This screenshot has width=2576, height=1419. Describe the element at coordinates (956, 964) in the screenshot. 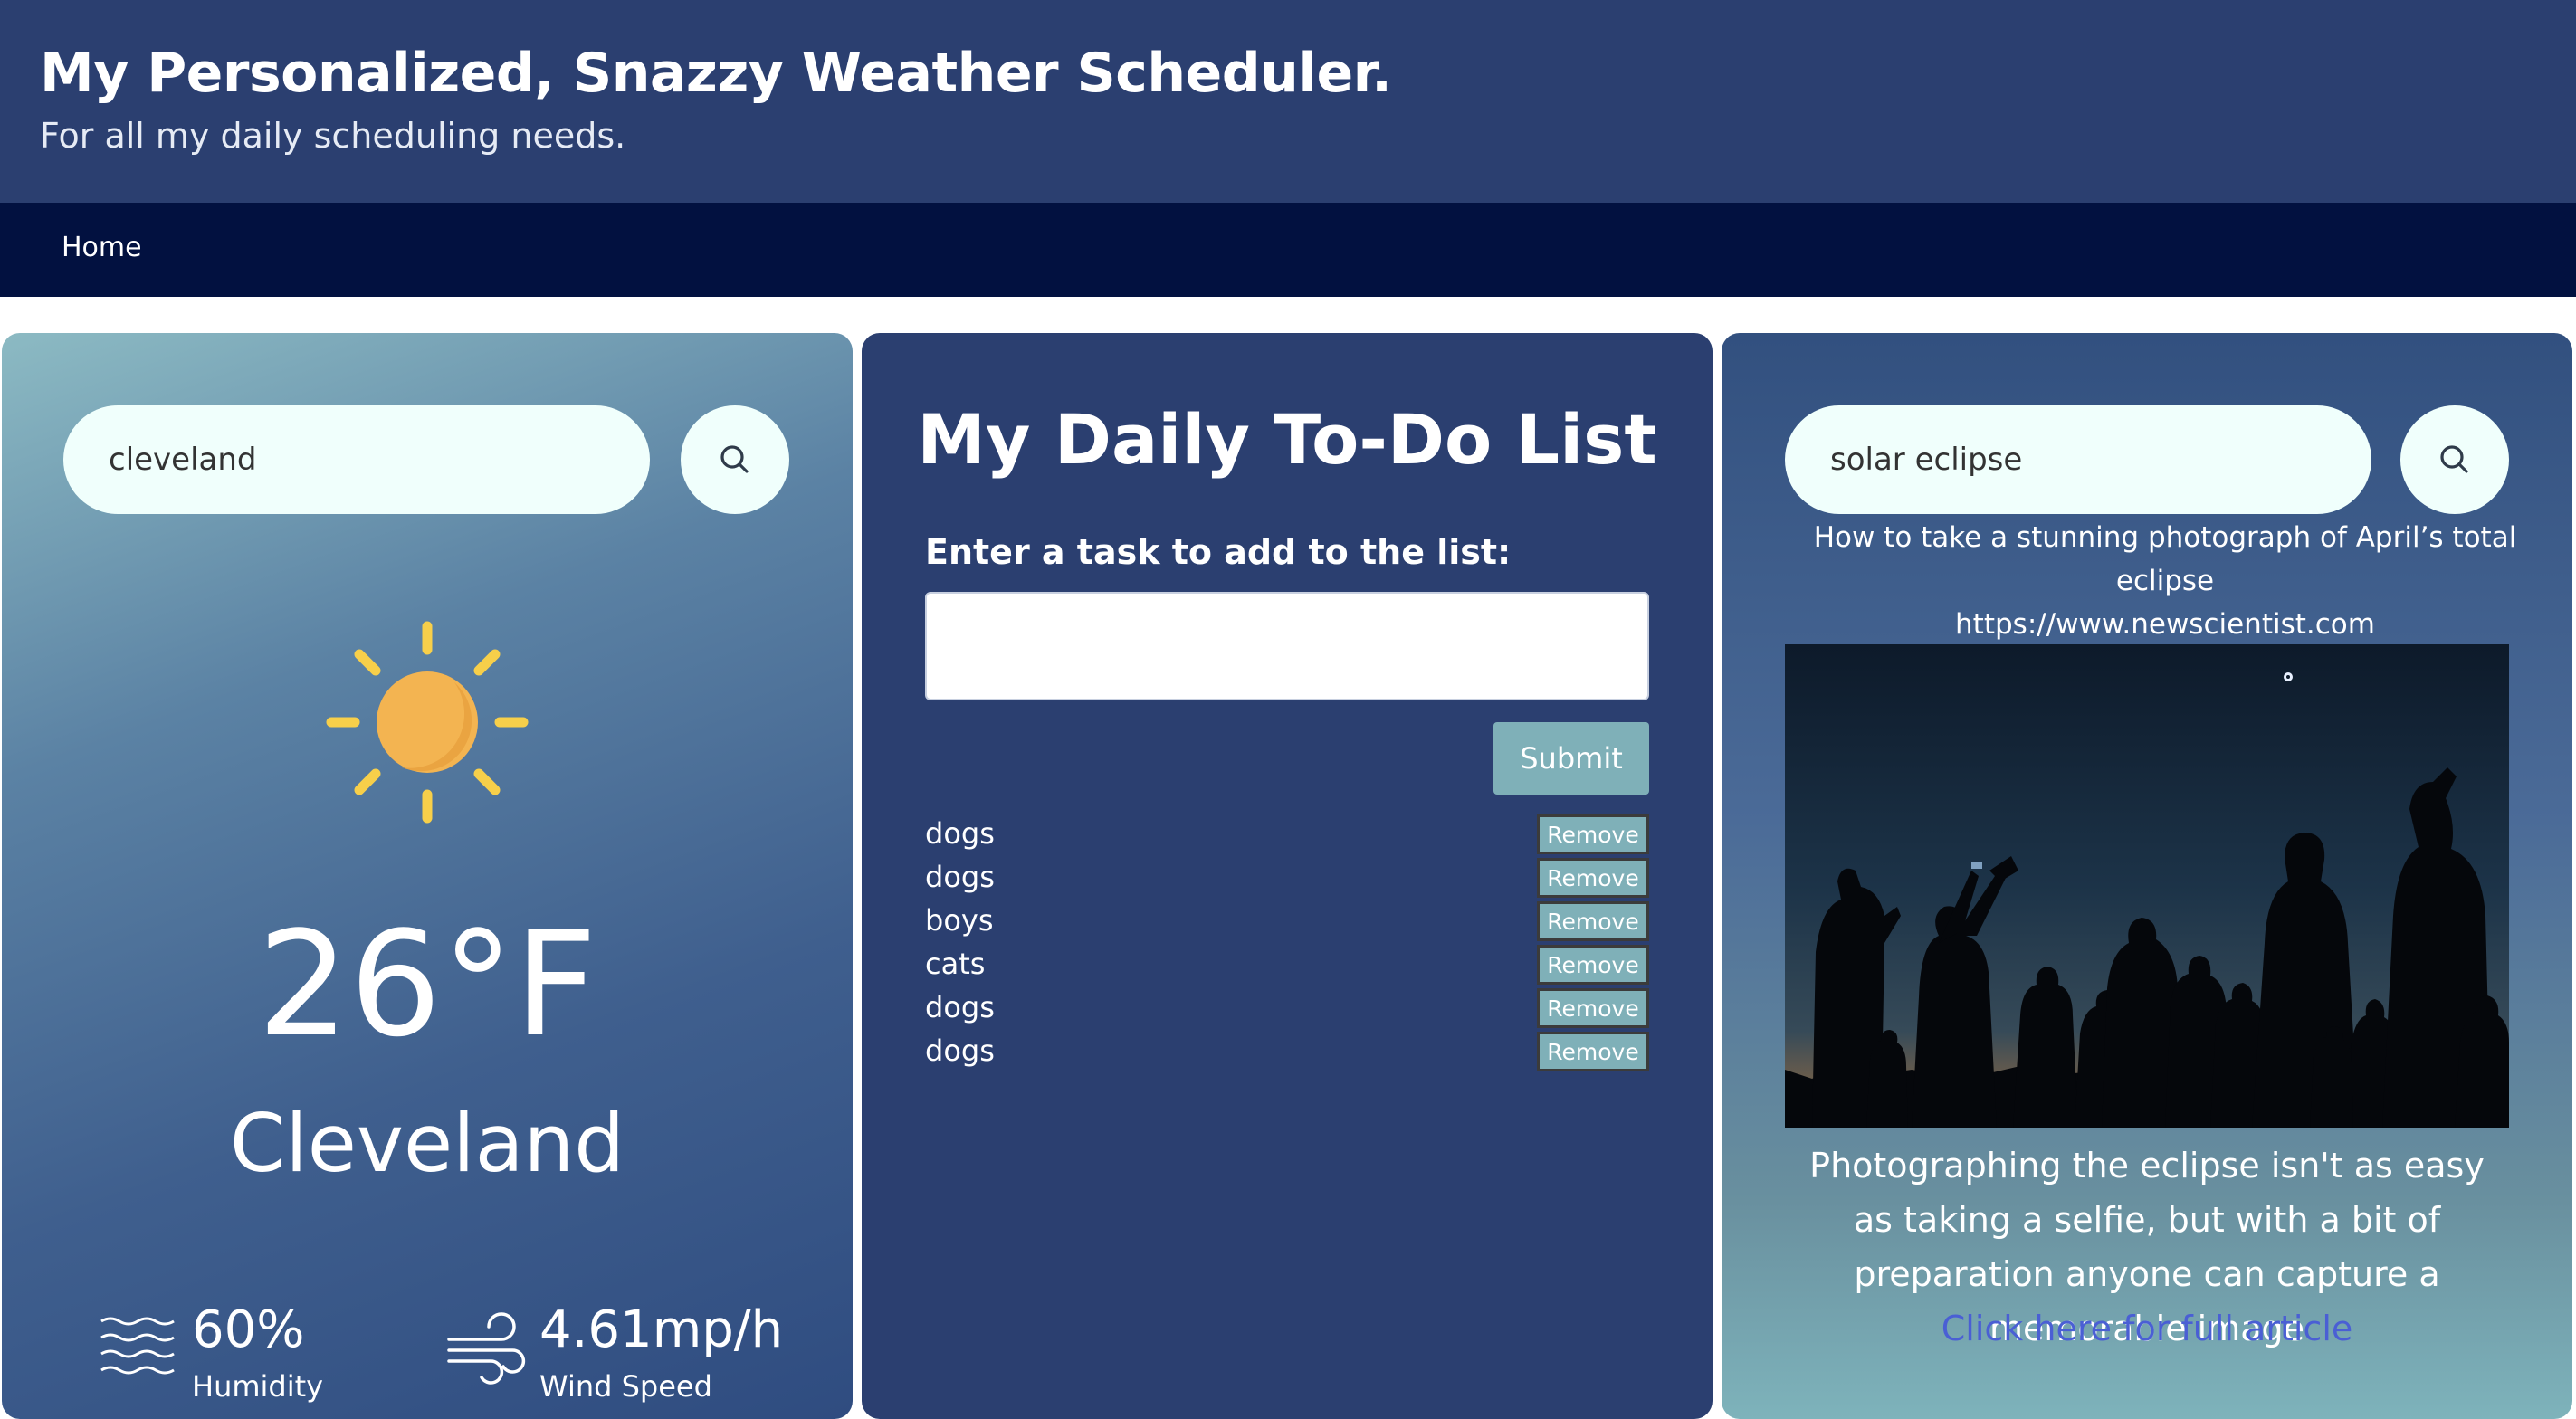

I see `task-text: cats` at that location.